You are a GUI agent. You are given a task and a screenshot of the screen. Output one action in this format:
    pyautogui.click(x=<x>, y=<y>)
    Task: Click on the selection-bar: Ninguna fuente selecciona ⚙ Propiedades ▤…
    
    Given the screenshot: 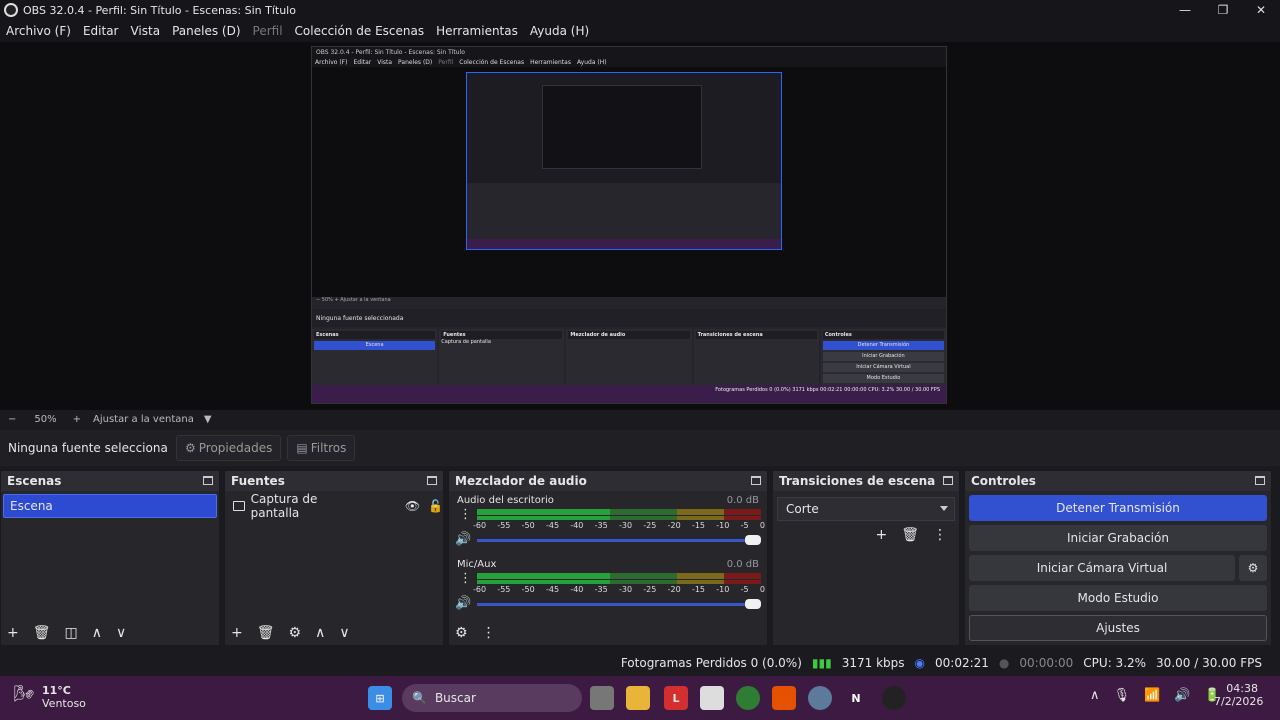 What is the action you would take?
    pyautogui.click(x=640, y=448)
    